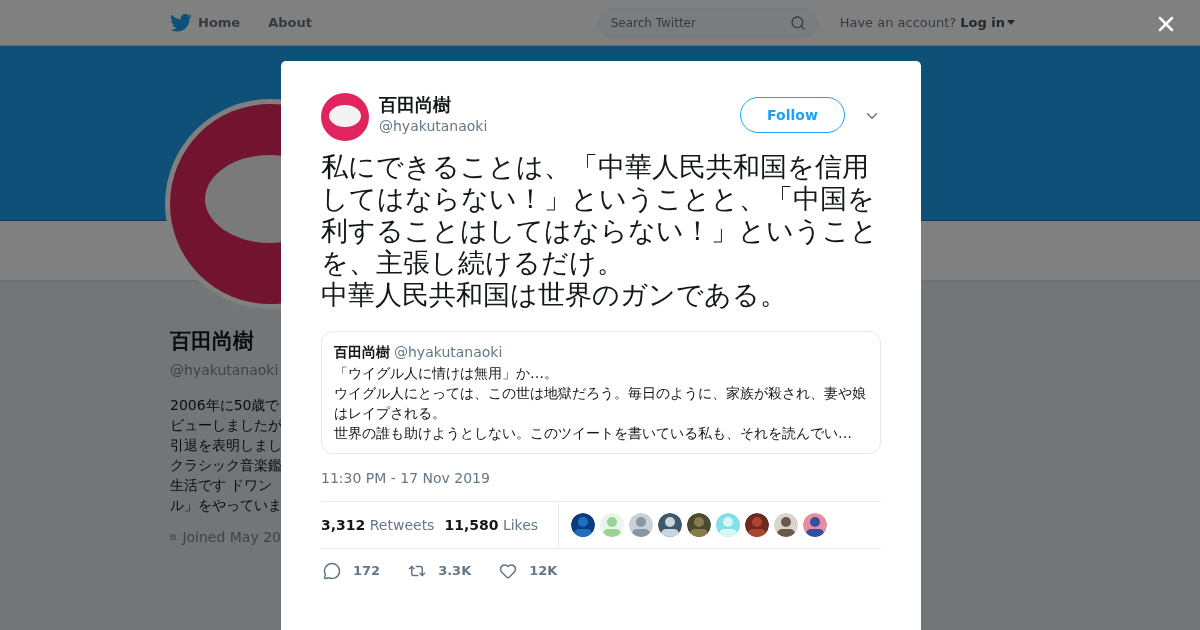 This screenshot has height=630, width=1200. Describe the element at coordinates (433, 126) in the screenshot. I see `author-handle: @hyakutanaoki` at that location.